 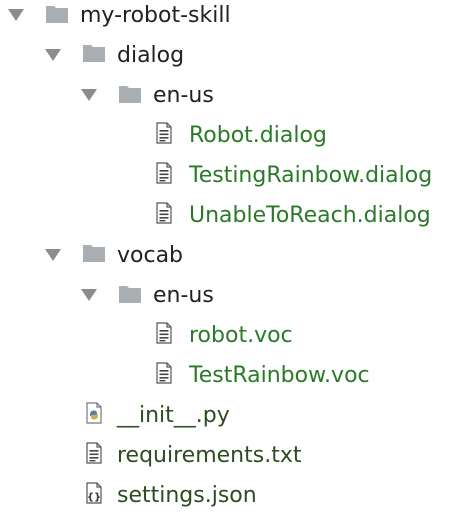 I want to click on tree-file-settings-json: settings.json, so click(x=235, y=500).